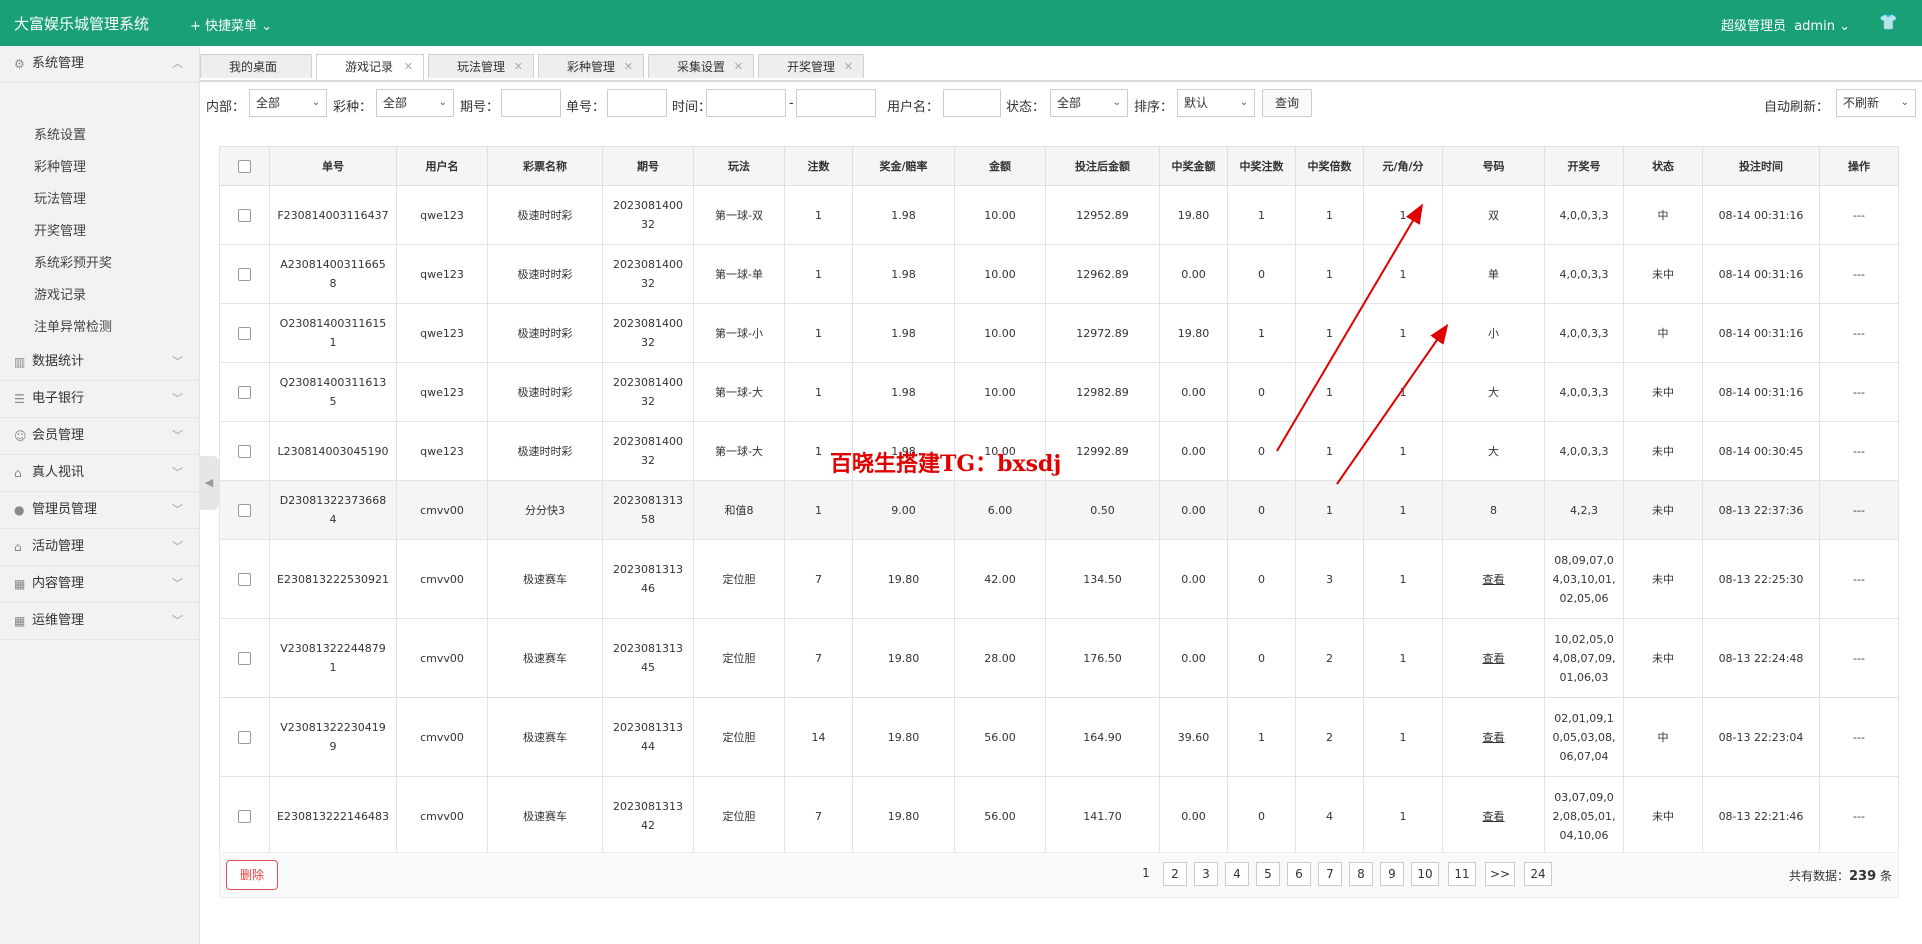 The width and height of the screenshot is (1922, 944). What do you see at coordinates (946, 464) in the screenshot?
I see `watermark-text: 百晓生搭建TG：bxsdj` at bounding box center [946, 464].